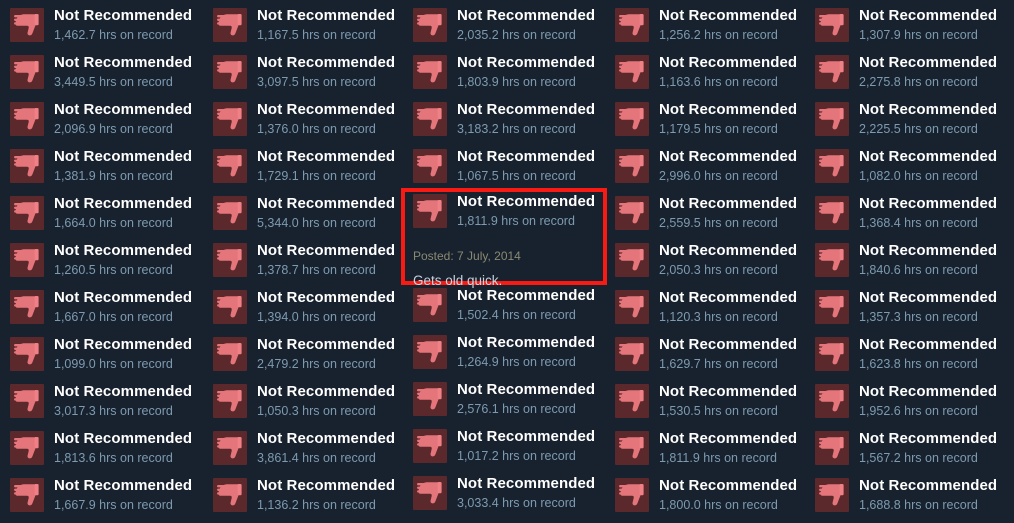 This screenshot has width=1014, height=523. I want to click on review-text-block: Not Recommended 1,082.0 hrs on record, so click(928, 164).